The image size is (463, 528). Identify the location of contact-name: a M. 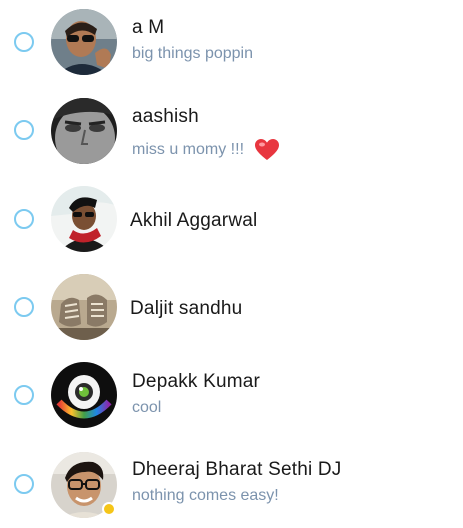
(148, 27).